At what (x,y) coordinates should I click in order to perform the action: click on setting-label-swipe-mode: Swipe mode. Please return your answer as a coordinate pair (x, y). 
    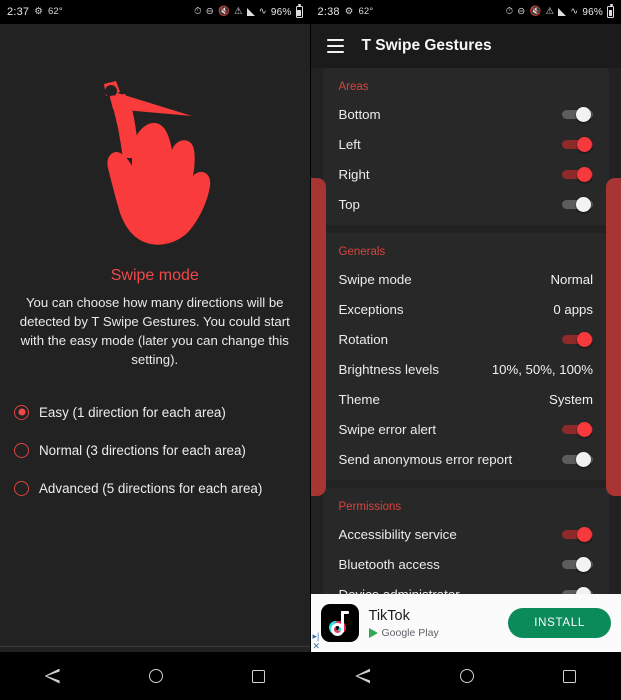
    Looking at the image, I should click on (375, 279).